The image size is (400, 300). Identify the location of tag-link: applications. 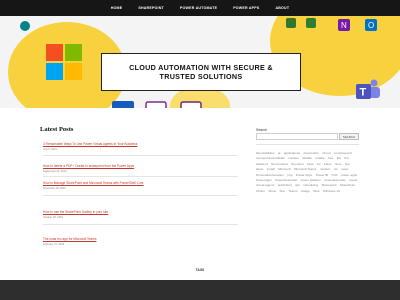
(292, 153).